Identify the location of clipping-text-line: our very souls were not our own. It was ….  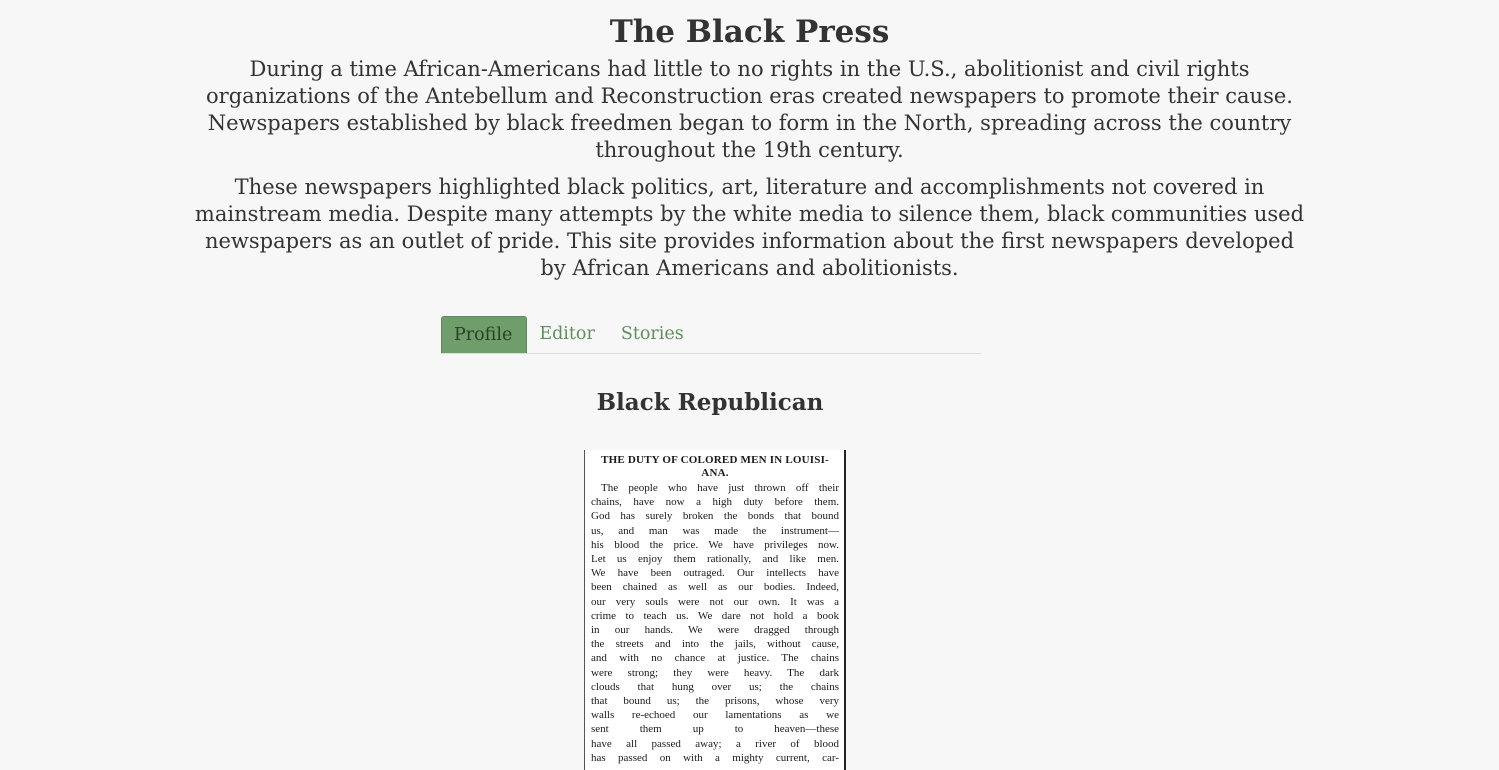
(715, 601).